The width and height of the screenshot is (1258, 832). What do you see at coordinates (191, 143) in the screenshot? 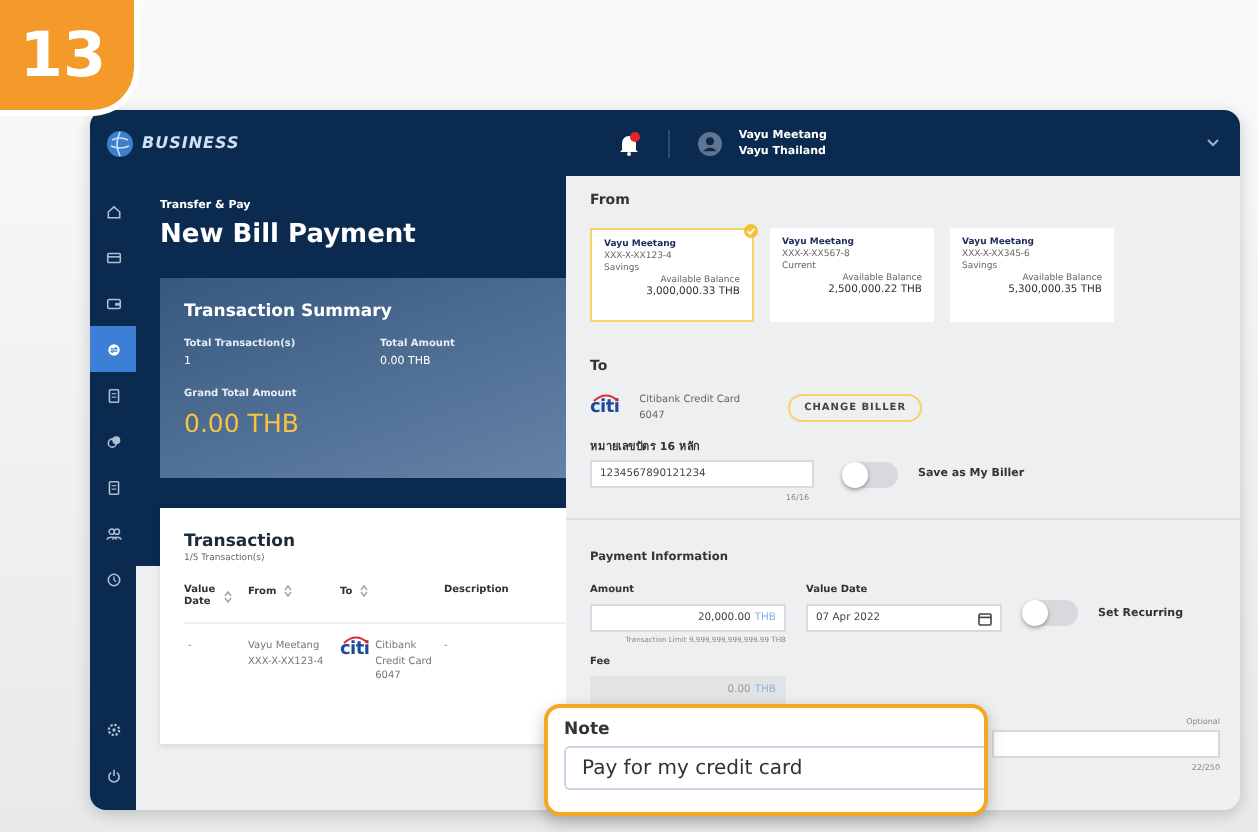
I see `logo-text: BUSINESS` at bounding box center [191, 143].